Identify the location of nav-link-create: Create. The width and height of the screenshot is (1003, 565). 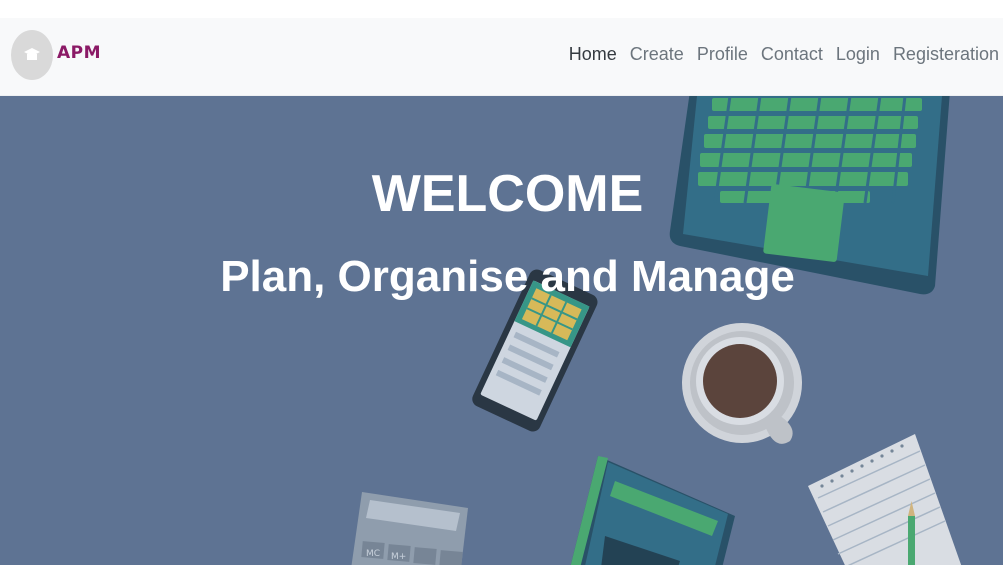
(657, 54).